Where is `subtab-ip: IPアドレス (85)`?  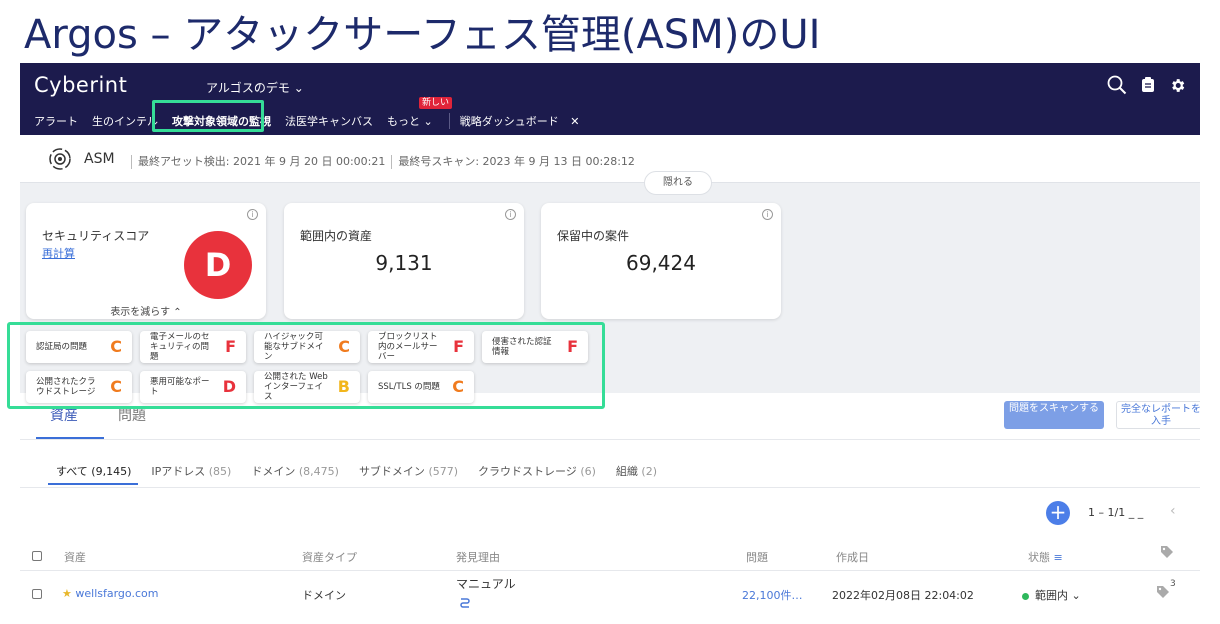
subtab-ip: IPアドレス (85) is located at coordinates (191, 471).